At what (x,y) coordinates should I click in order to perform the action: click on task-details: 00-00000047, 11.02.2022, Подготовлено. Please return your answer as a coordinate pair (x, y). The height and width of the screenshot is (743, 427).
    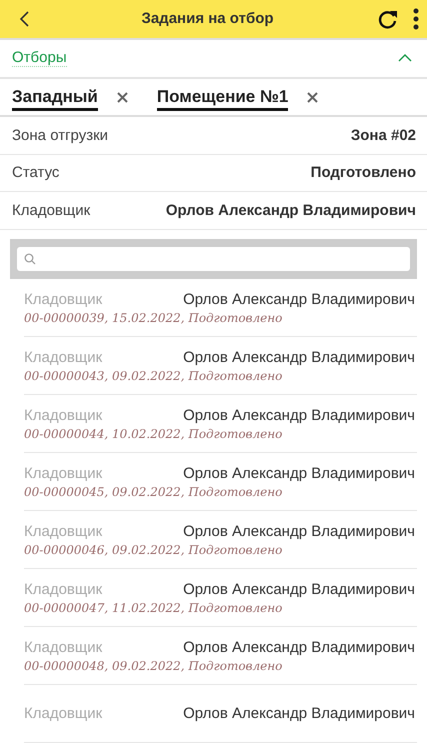
    Looking at the image, I should click on (220, 607).